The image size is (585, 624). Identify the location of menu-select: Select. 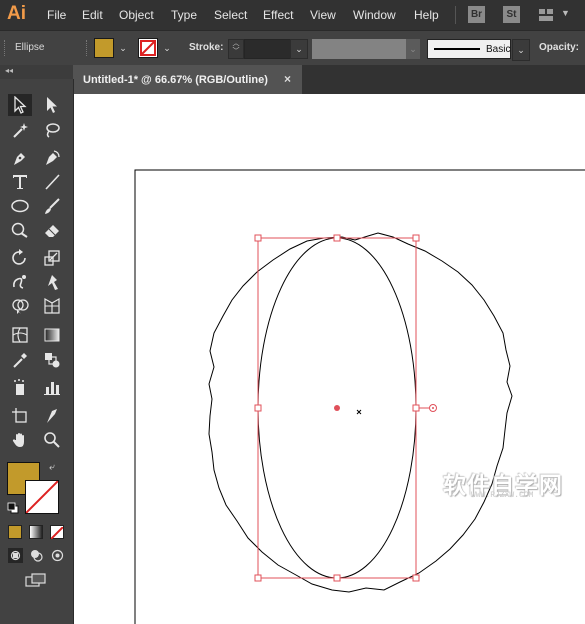
(230, 15).